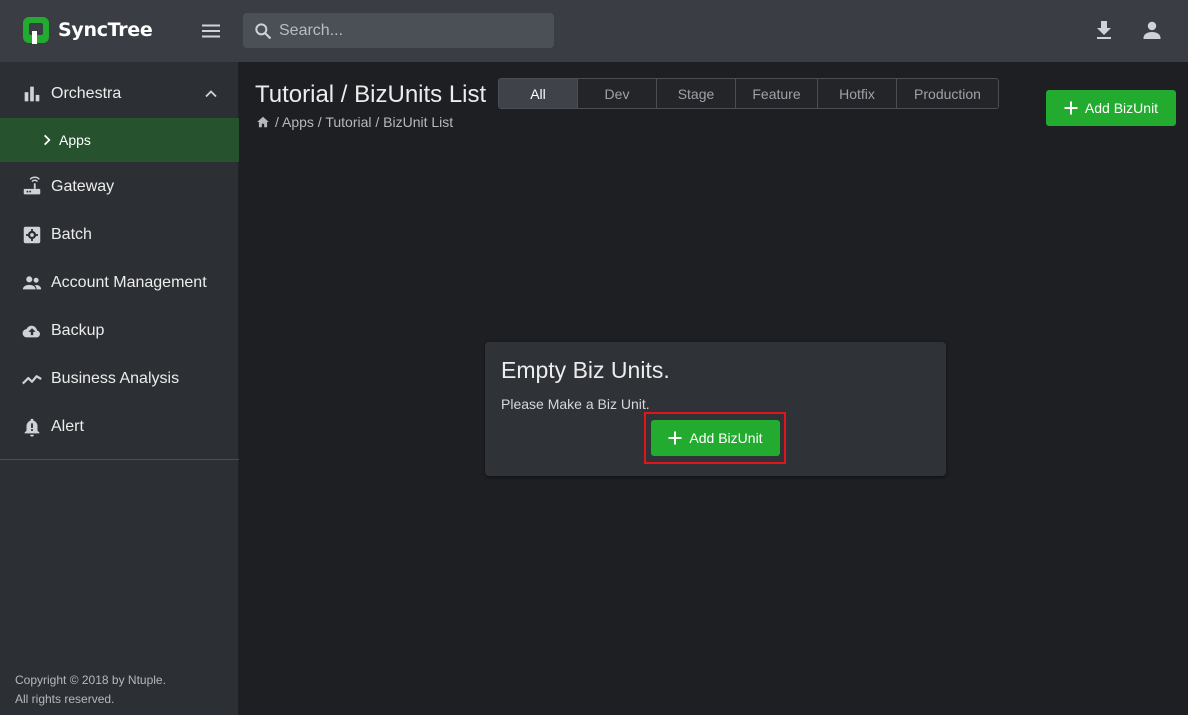 Image resolution: width=1188 pixels, height=715 pixels. What do you see at coordinates (129, 282) in the screenshot?
I see `sidebar-item-label: Account Management` at bounding box center [129, 282].